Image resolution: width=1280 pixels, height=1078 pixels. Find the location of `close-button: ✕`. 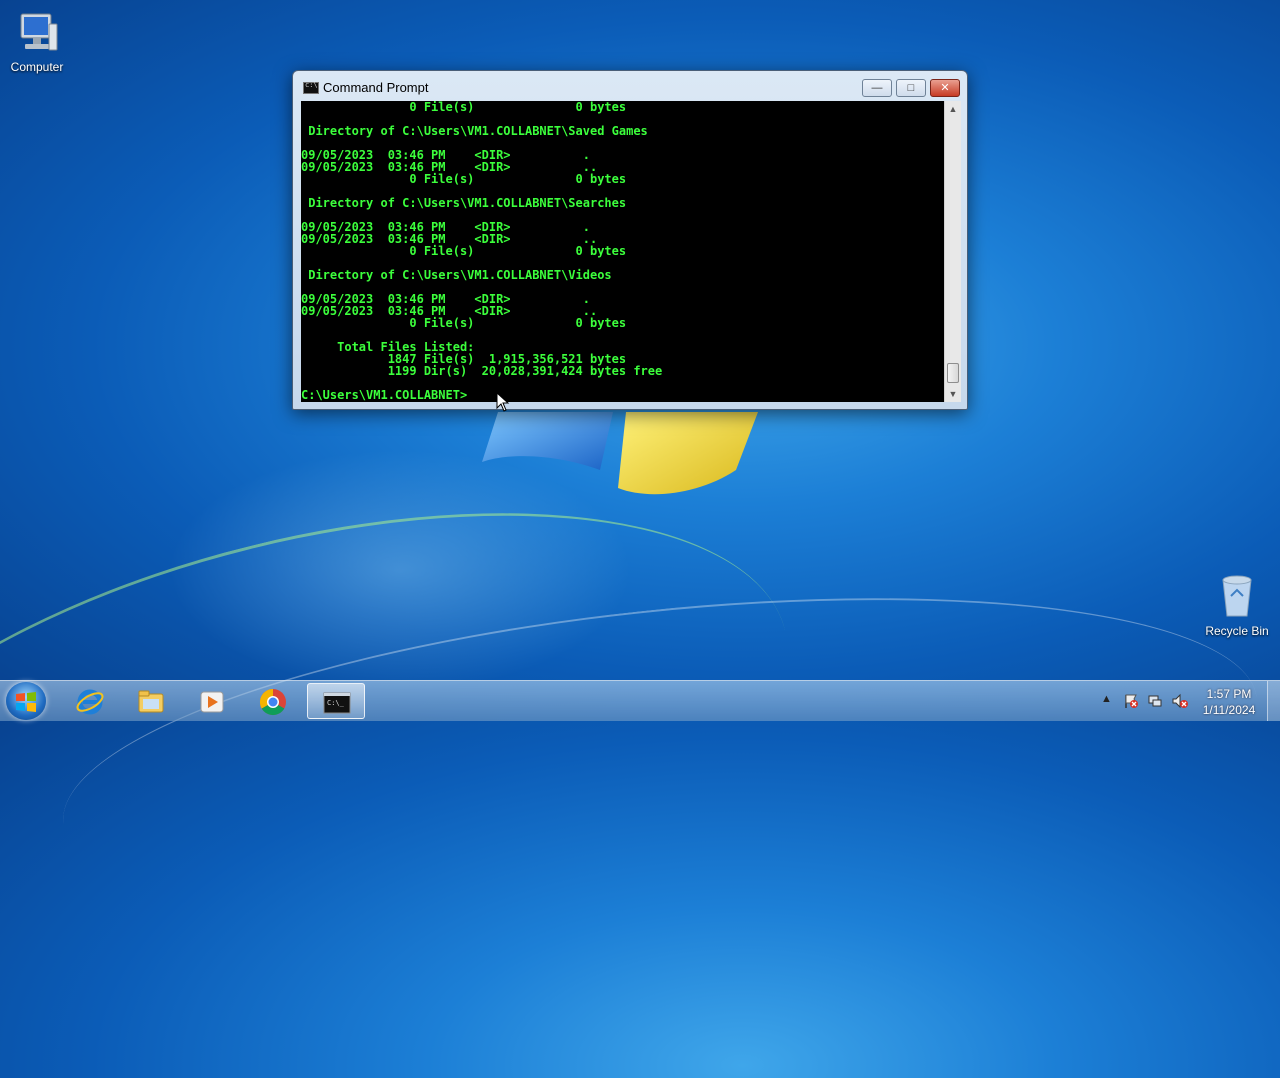

close-button: ✕ is located at coordinates (945, 88).